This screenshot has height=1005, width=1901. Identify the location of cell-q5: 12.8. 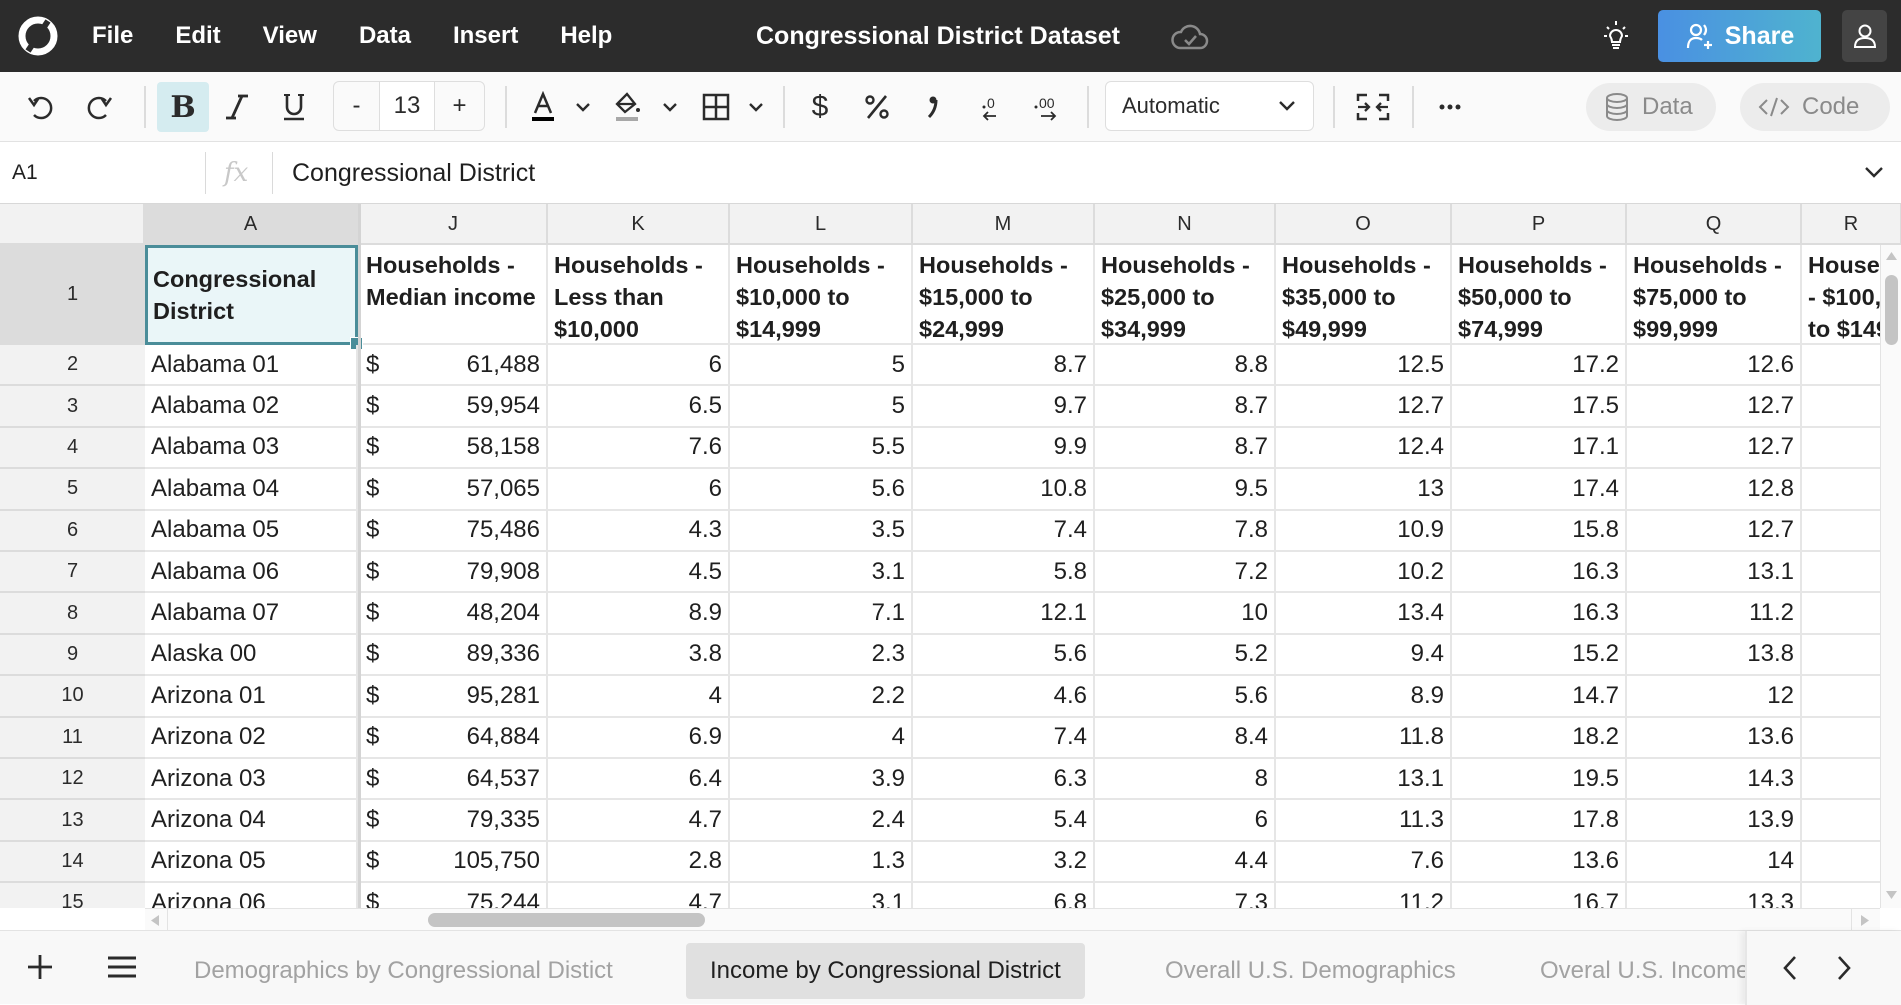
(1714, 490).